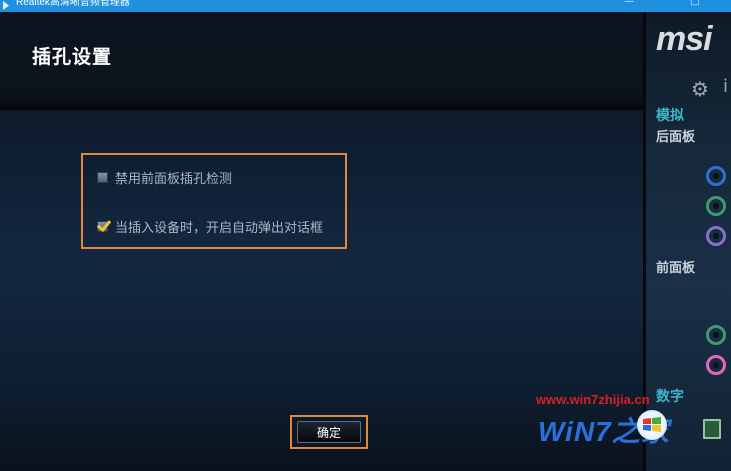  I want to click on checkbox-auto-popup-dialog, so click(102, 226).